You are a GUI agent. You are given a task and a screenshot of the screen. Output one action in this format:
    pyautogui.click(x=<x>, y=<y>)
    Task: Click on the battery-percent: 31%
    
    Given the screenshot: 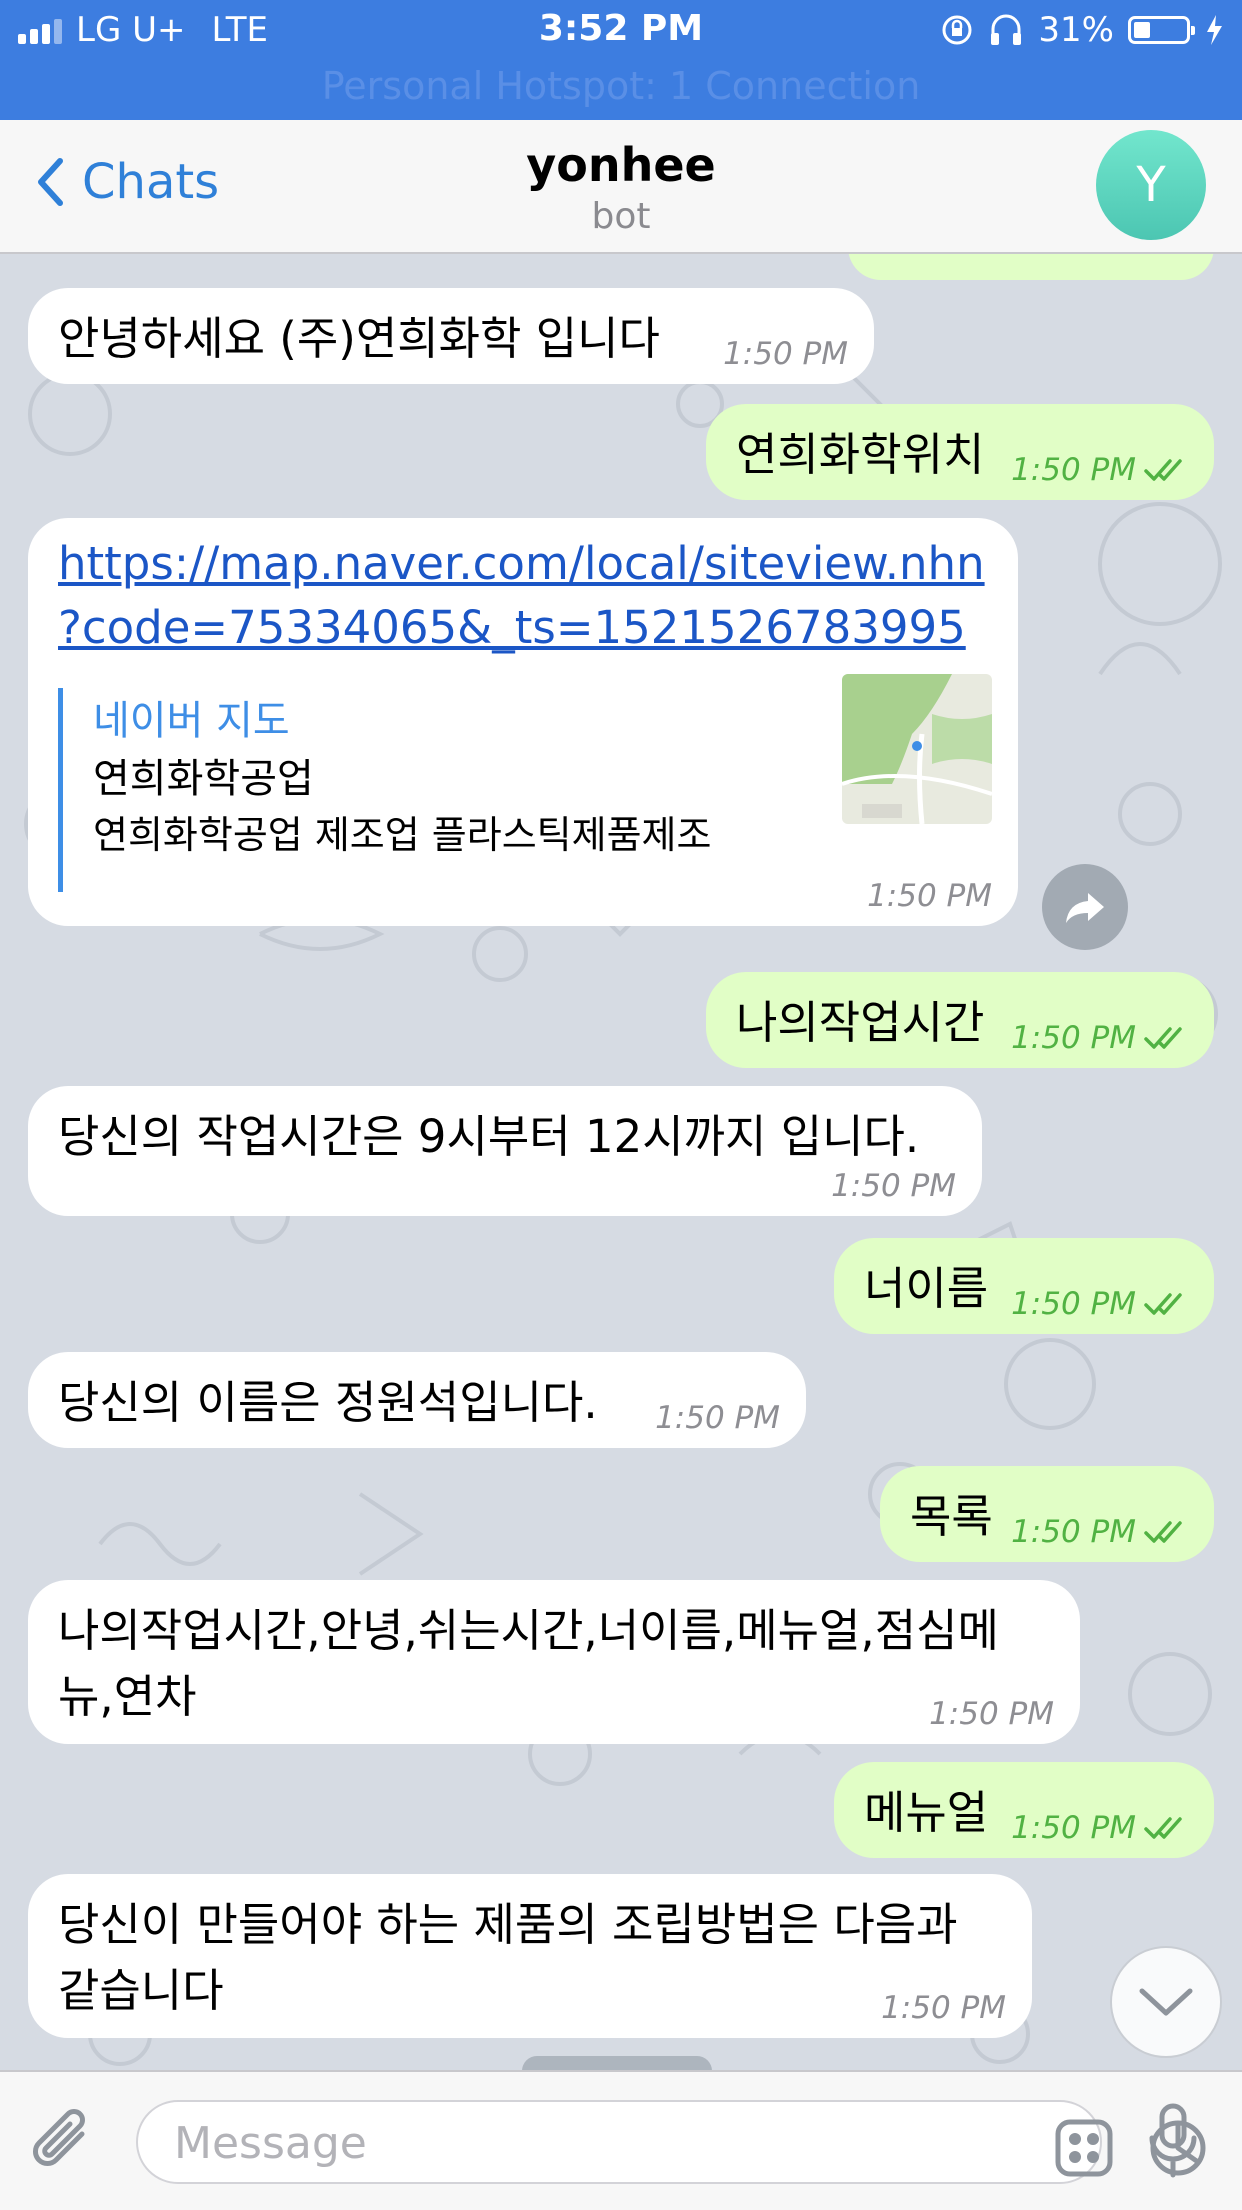 What is the action you would take?
    pyautogui.click(x=1076, y=30)
    